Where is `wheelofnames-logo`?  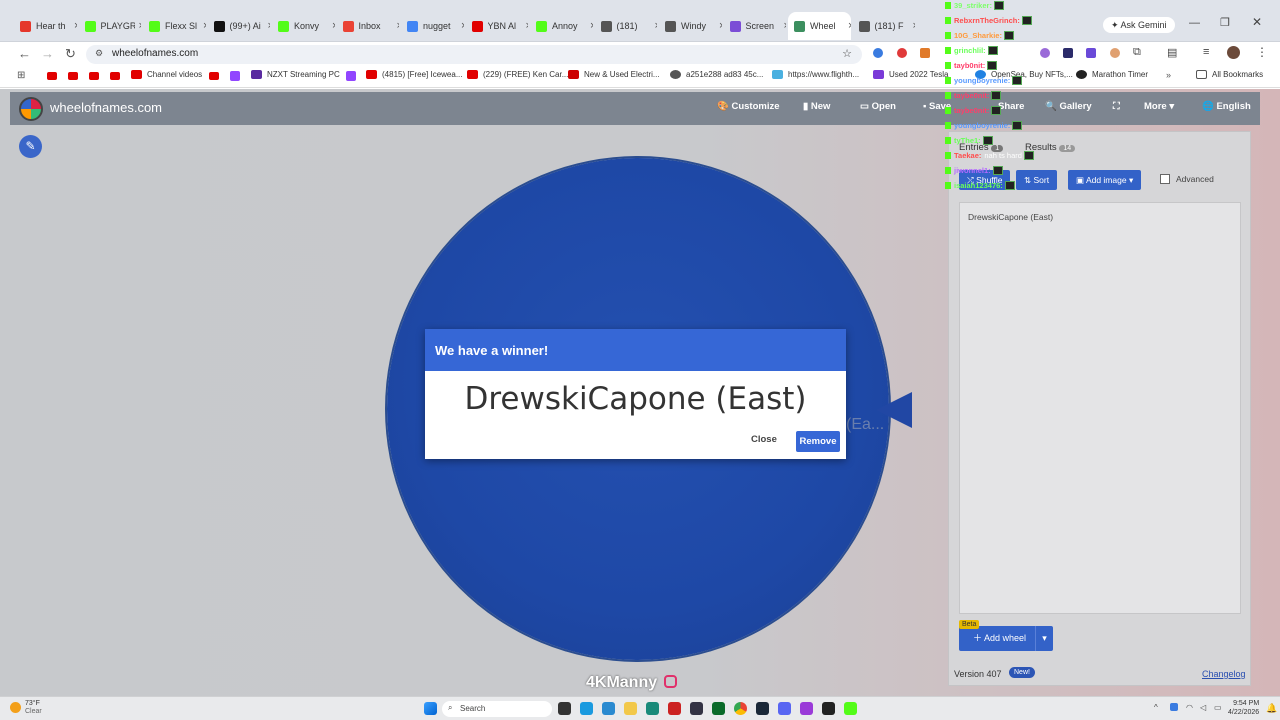 wheelofnames-logo is located at coordinates (31, 109).